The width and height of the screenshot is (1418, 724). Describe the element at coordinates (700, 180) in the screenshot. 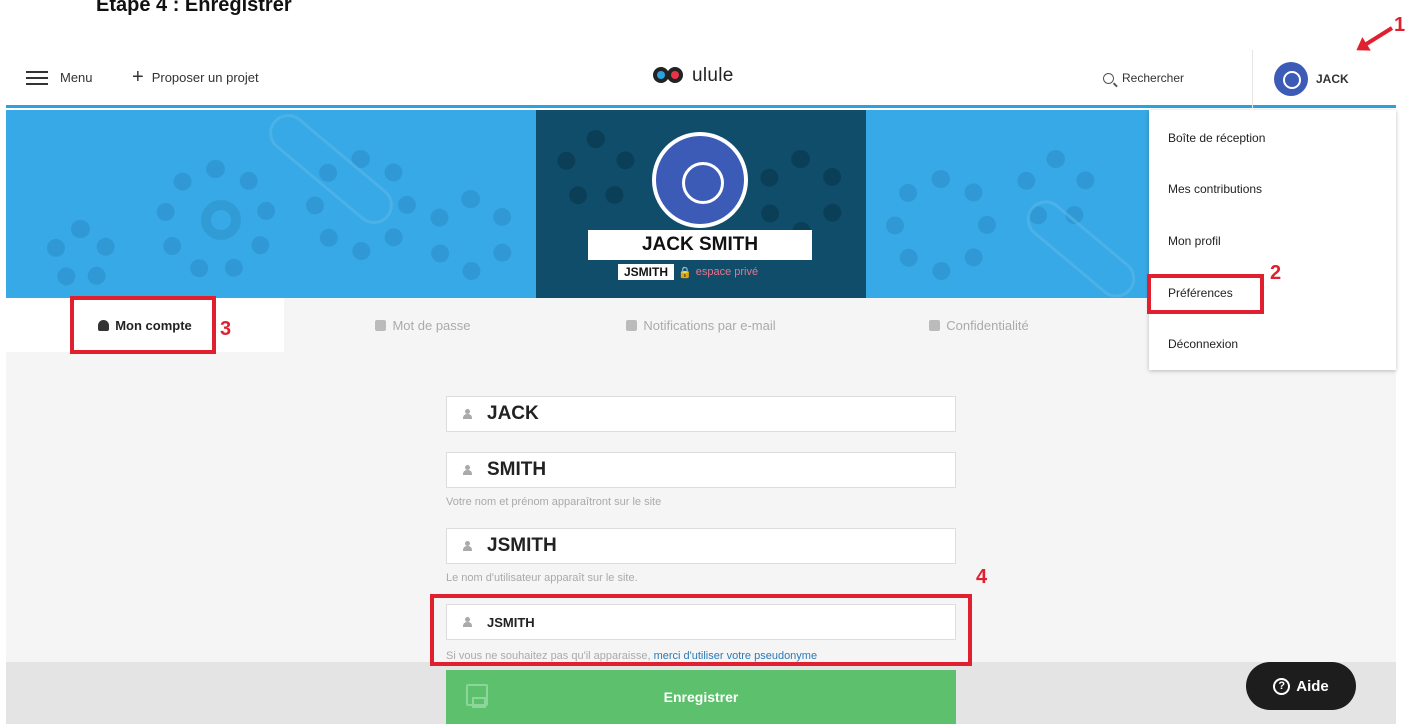

I see `profile-avatar` at that location.